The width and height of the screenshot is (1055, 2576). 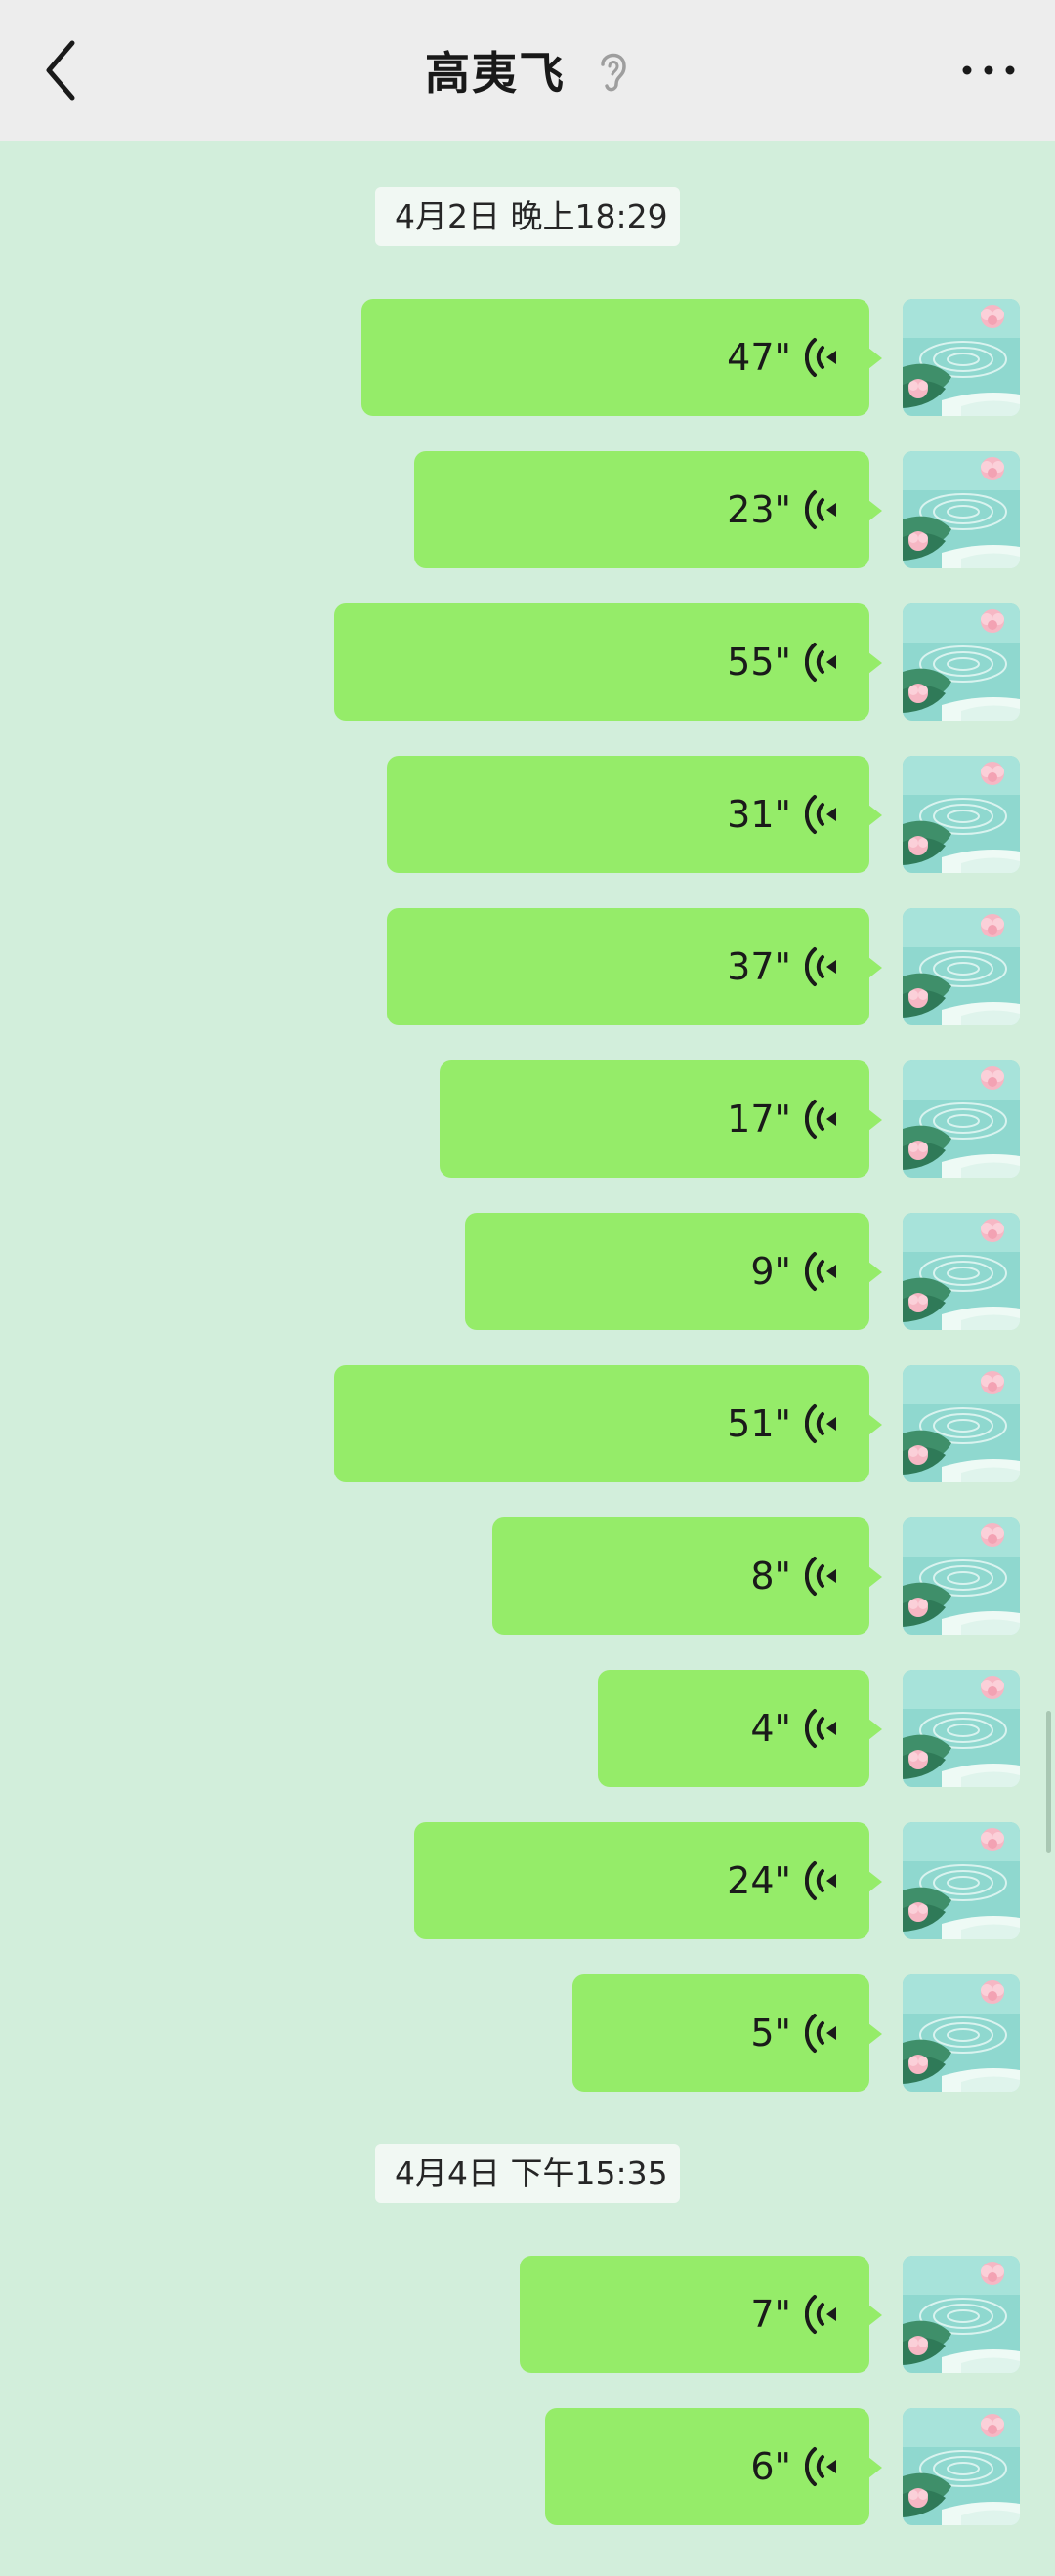 What do you see at coordinates (770, 1577) in the screenshot?
I see `voice-duration: 8"` at bounding box center [770, 1577].